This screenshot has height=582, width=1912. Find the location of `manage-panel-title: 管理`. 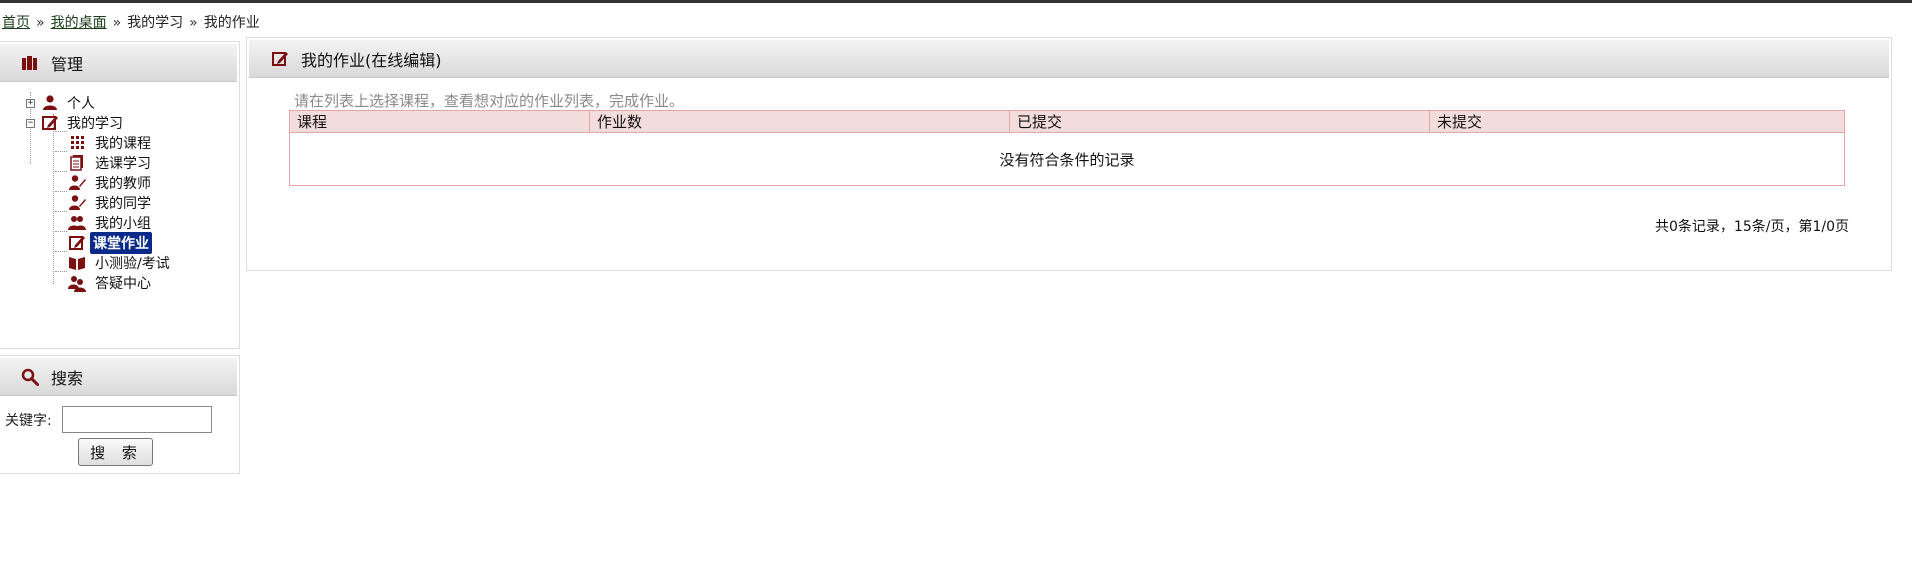

manage-panel-title: 管理 is located at coordinates (67, 64).